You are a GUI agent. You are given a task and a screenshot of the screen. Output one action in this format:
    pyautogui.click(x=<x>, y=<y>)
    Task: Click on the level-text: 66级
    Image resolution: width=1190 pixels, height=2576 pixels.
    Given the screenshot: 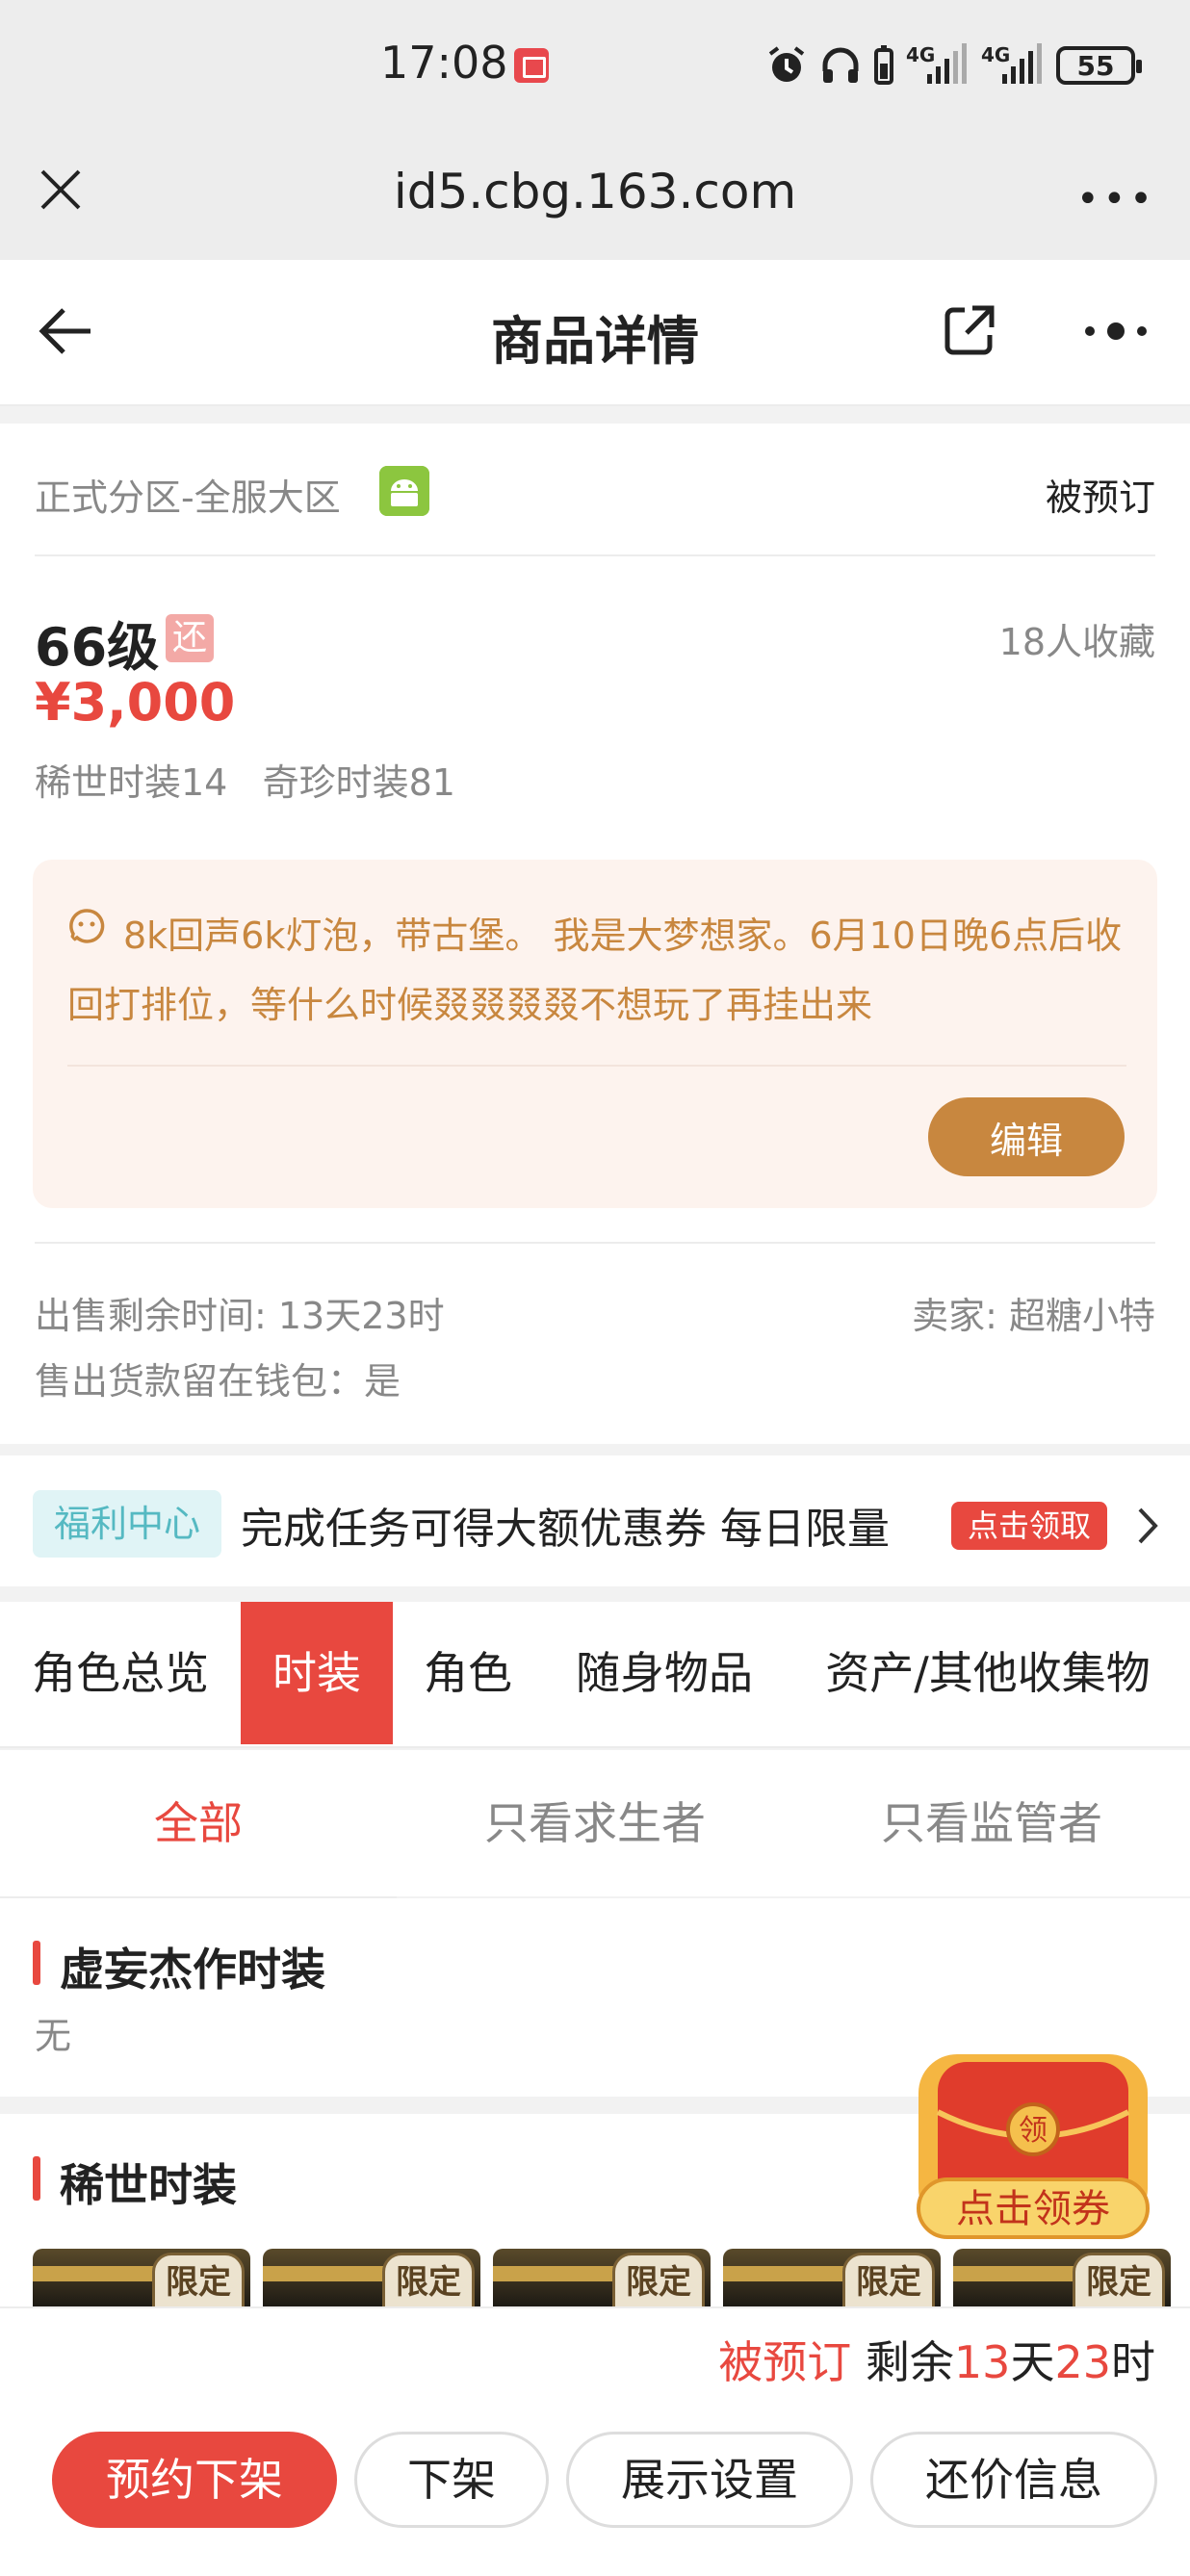 What is the action you would take?
    pyautogui.click(x=98, y=647)
    